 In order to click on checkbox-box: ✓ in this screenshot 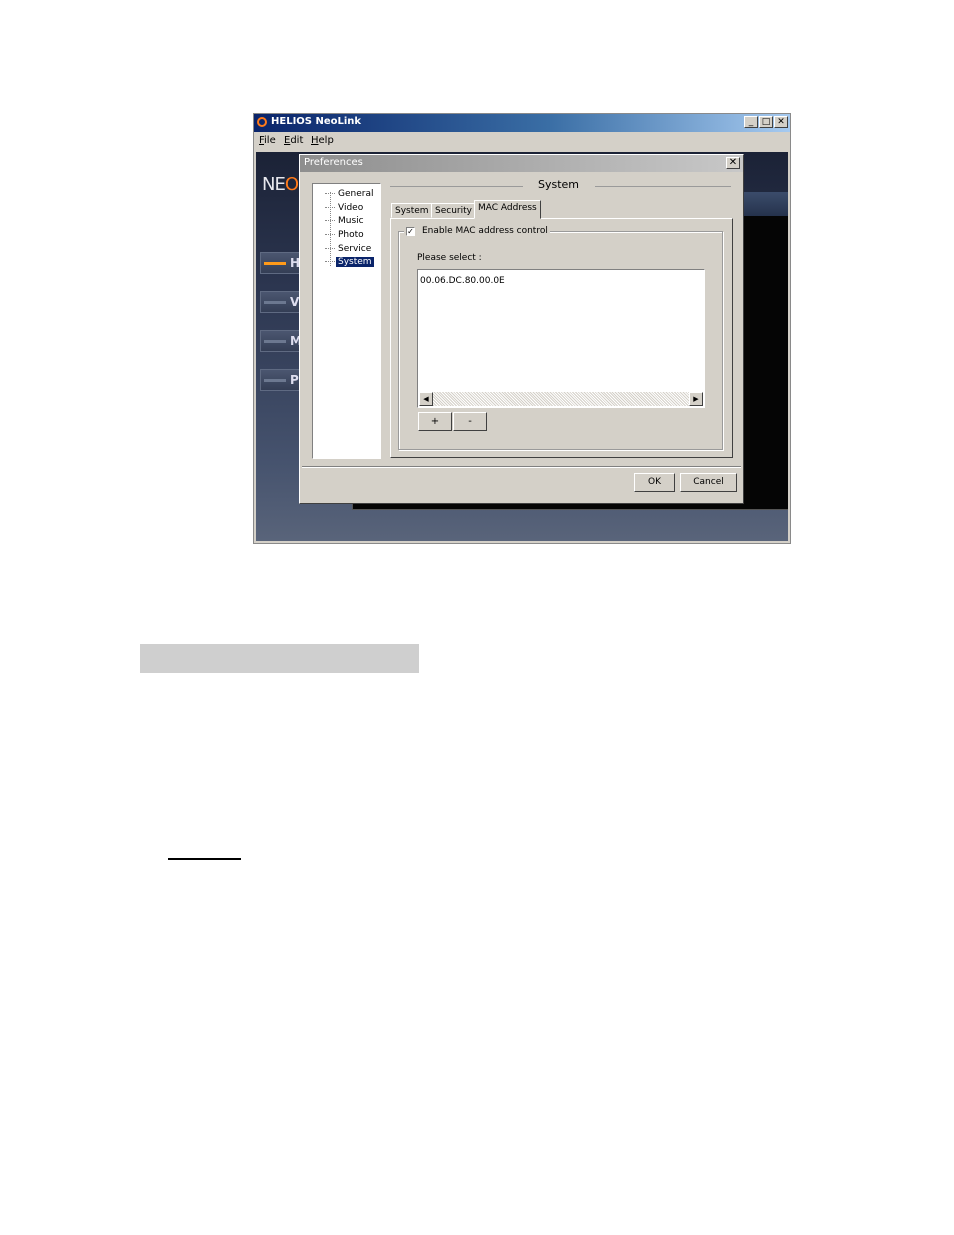, I will do `click(410, 231)`.